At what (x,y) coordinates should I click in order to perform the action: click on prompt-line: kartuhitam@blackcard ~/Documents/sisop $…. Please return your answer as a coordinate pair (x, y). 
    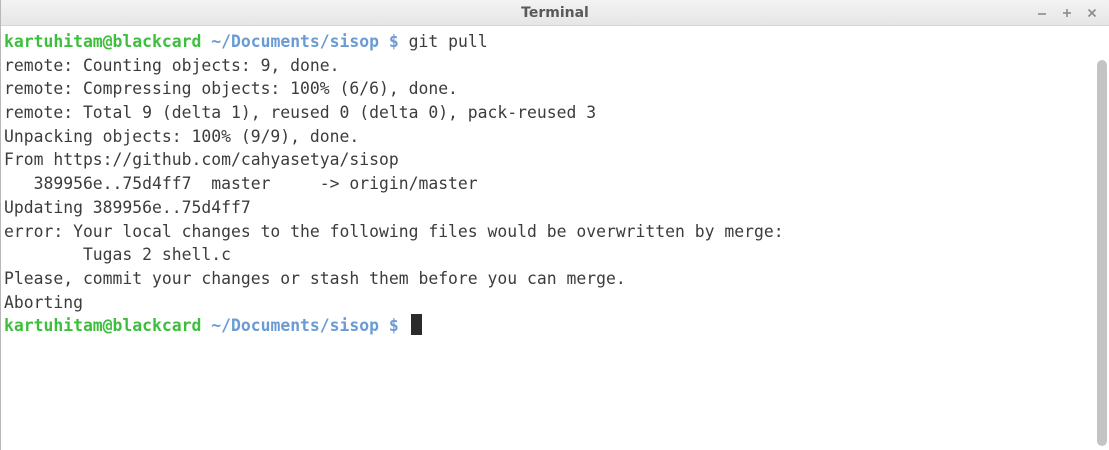
    Looking at the image, I should click on (549, 42).